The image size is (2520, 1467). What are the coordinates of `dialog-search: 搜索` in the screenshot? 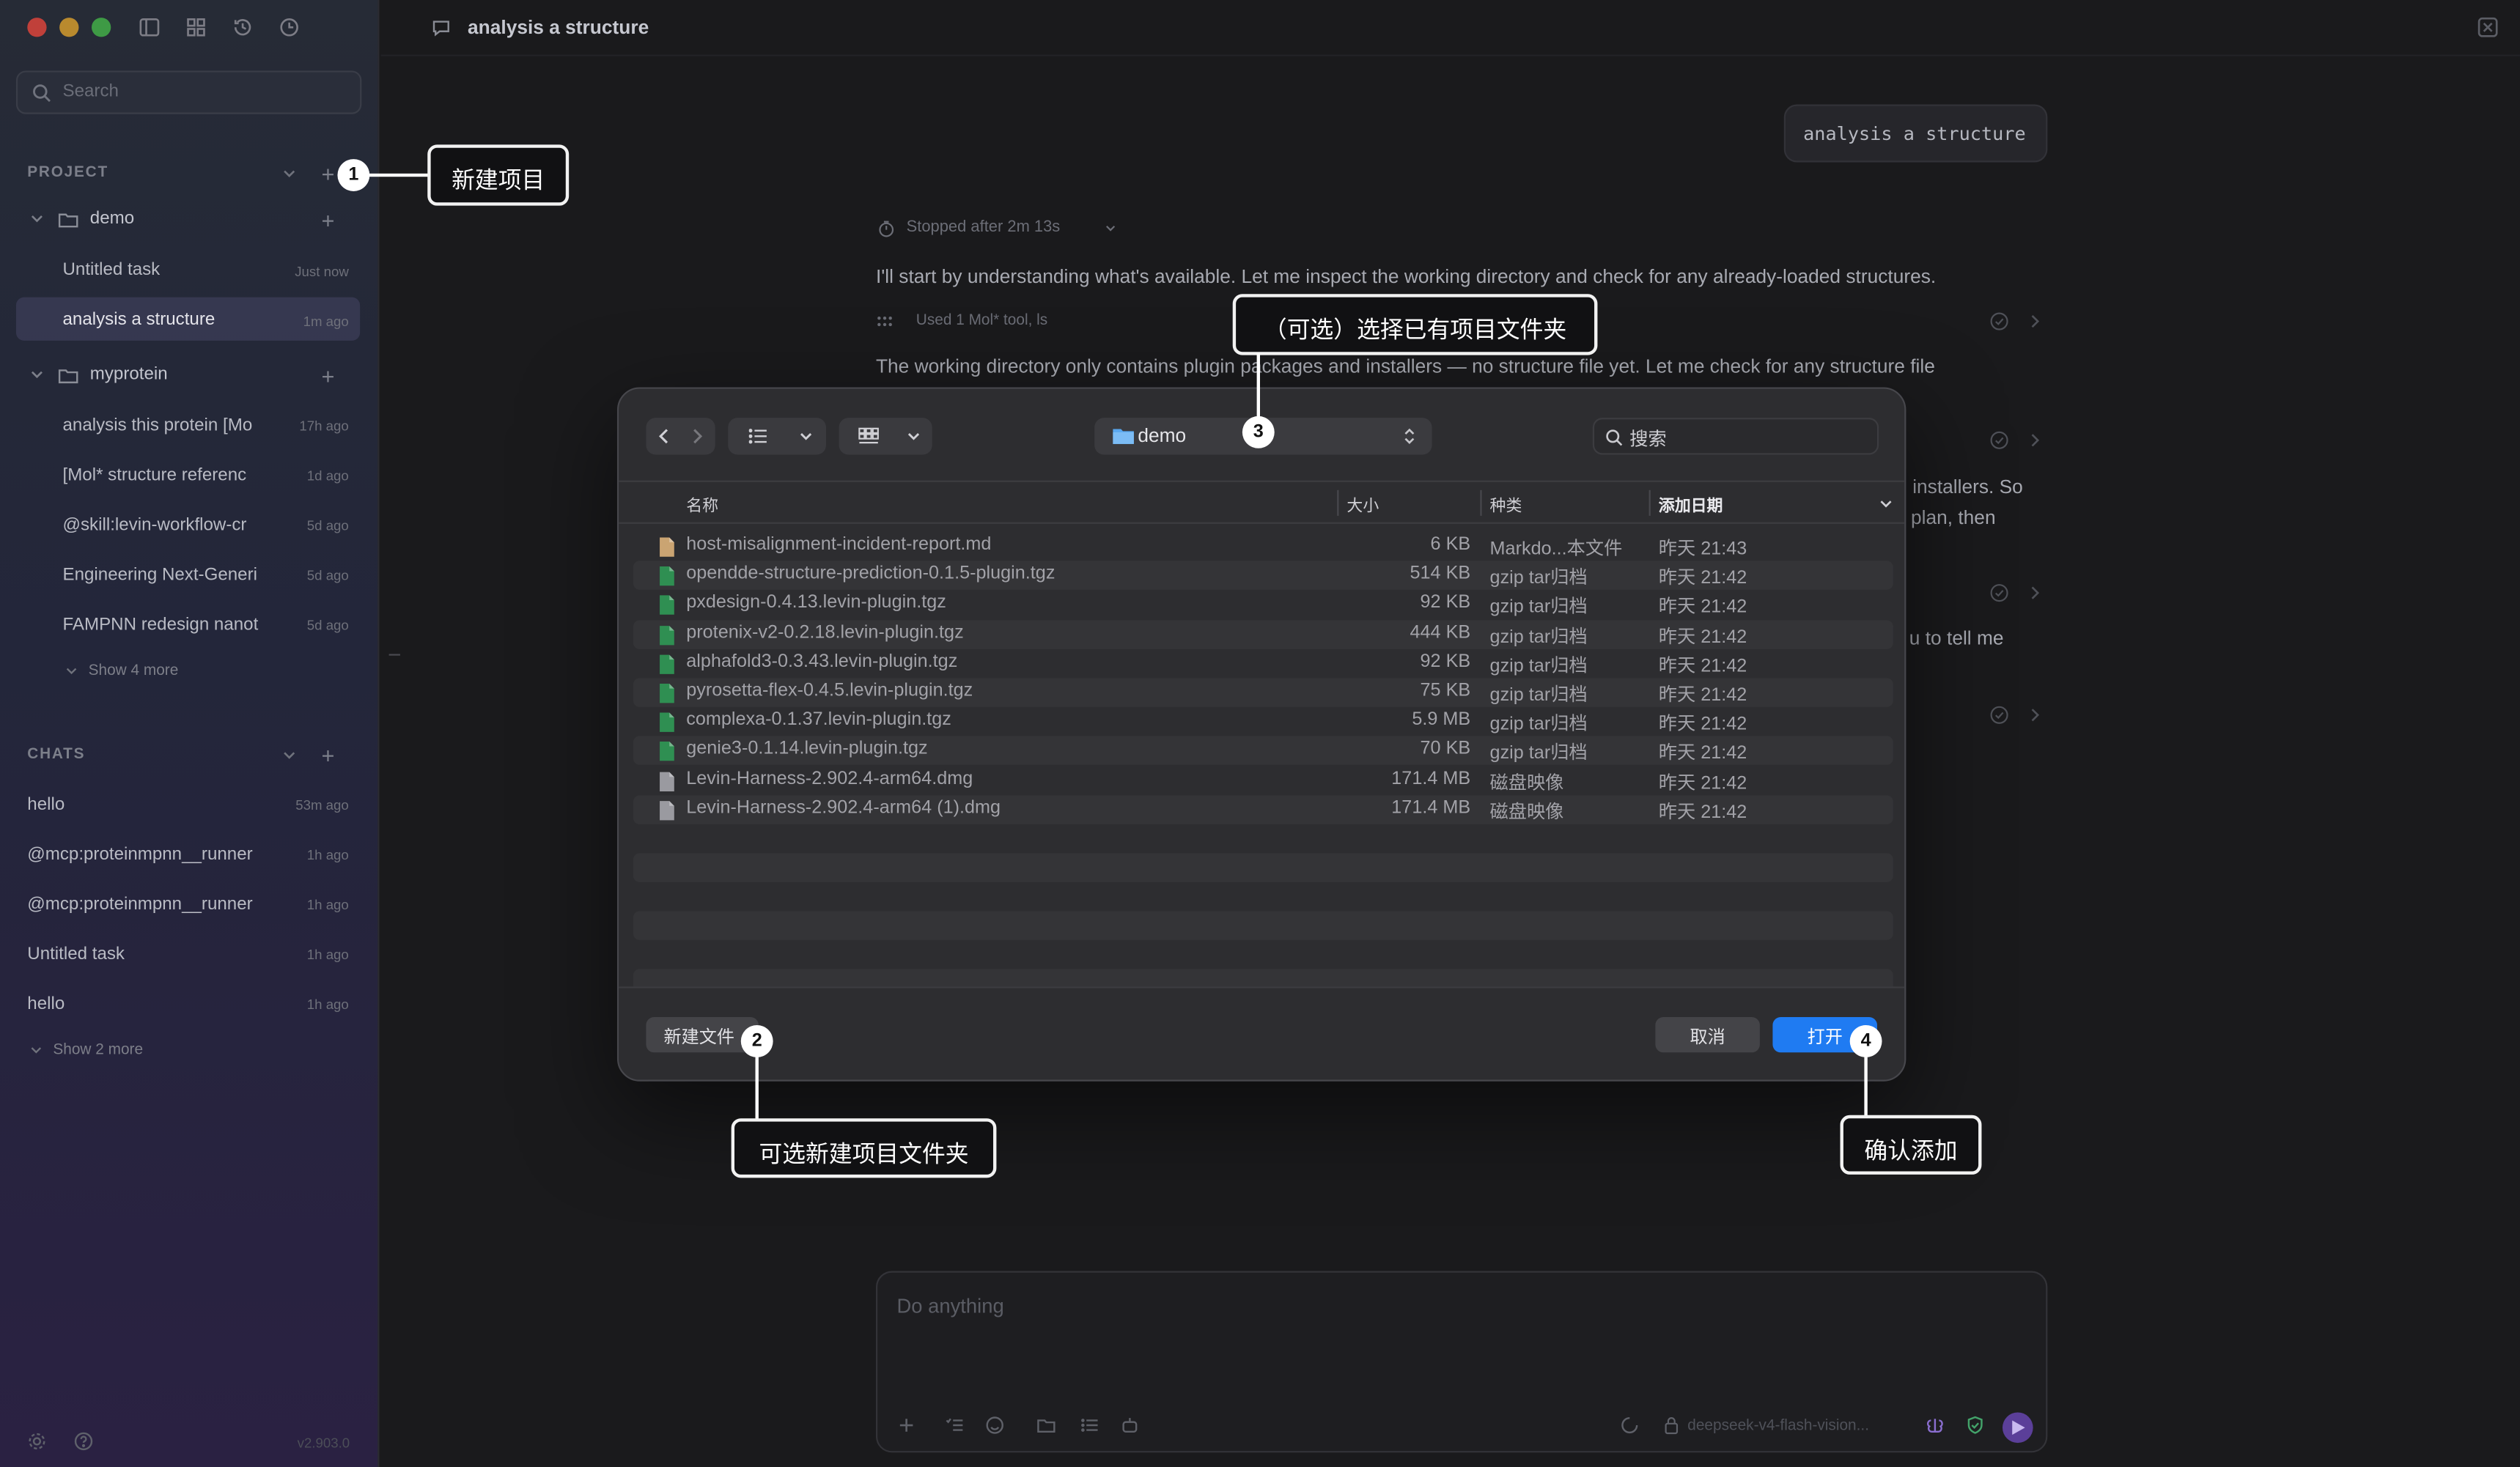 It's located at (1735, 436).